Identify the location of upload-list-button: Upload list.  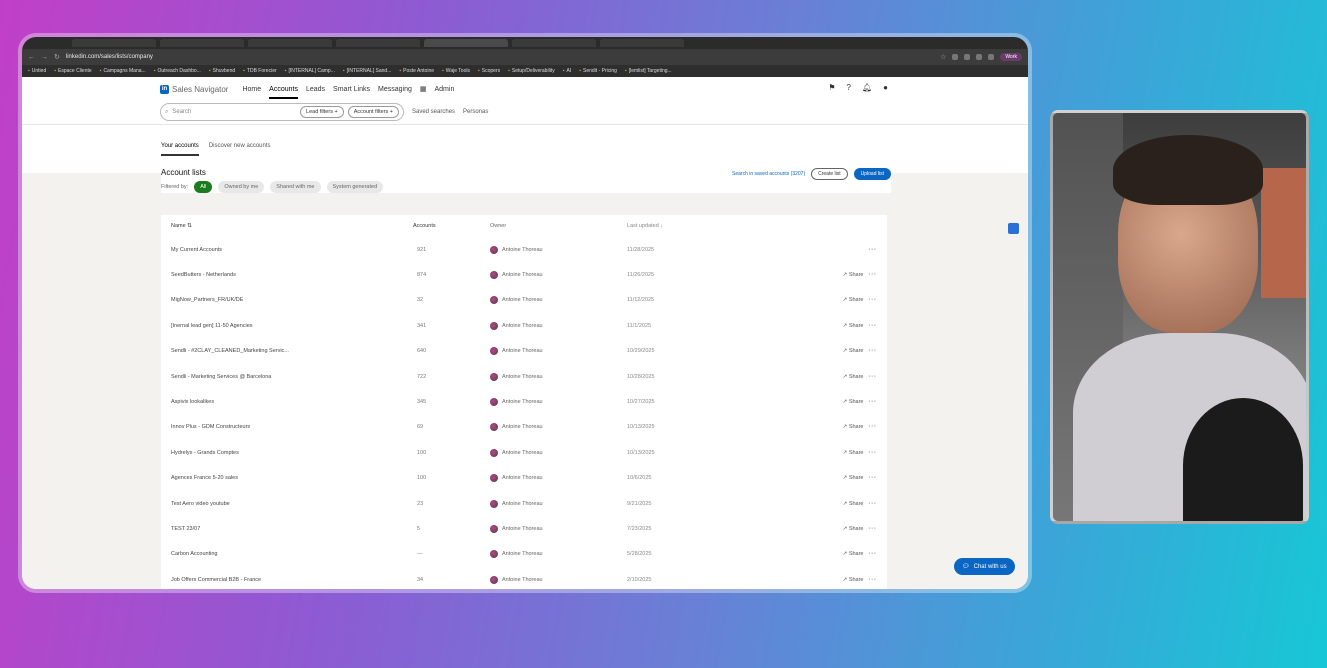
(872, 174).